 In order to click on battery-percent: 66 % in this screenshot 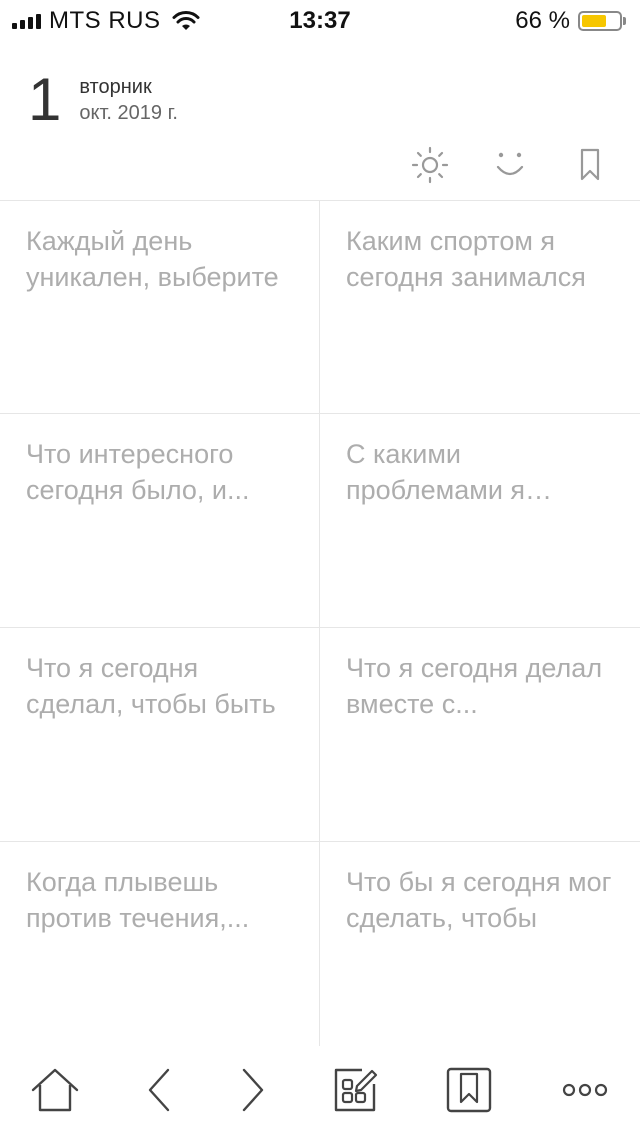, I will do `click(542, 20)`.